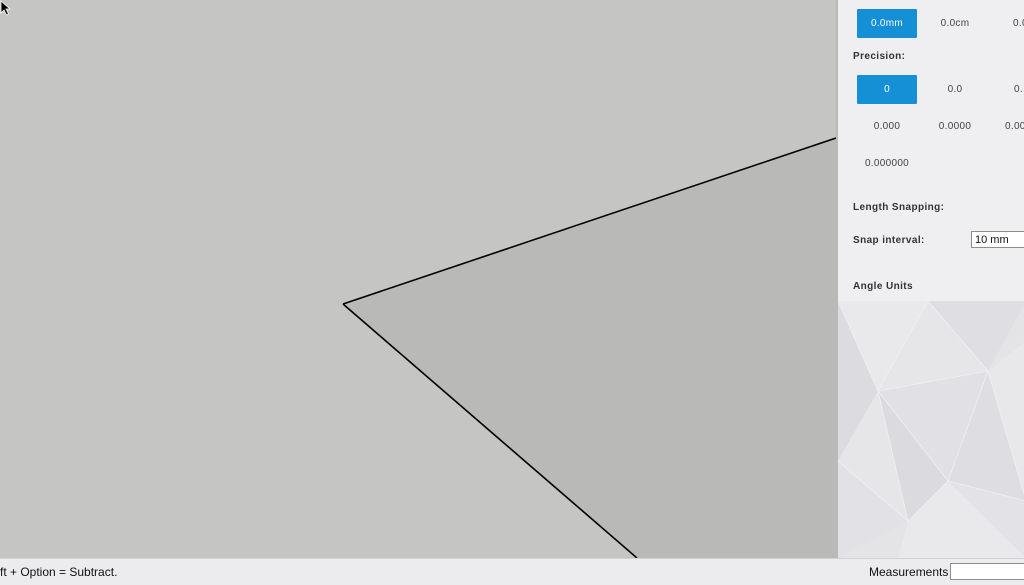  I want to click on precision-option-4: 0.0000, so click(955, 126).